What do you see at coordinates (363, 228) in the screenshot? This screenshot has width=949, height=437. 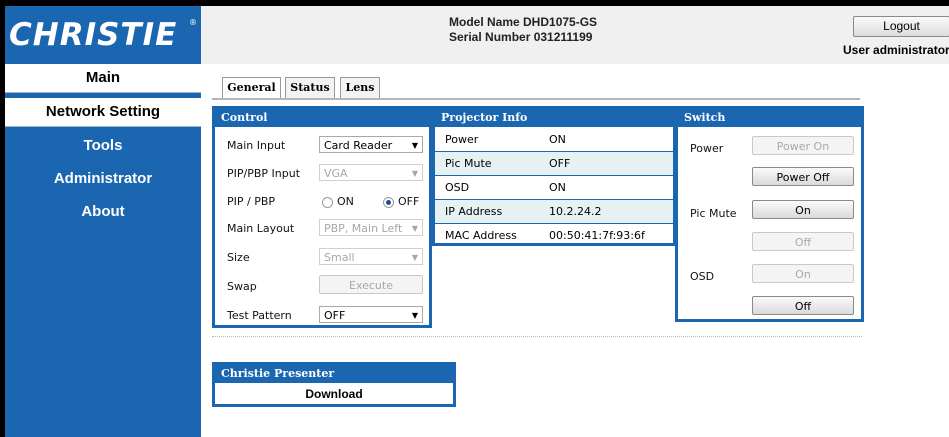 I see `main-layout-value: PBP, Main Left` at bounding box center [363, 228].